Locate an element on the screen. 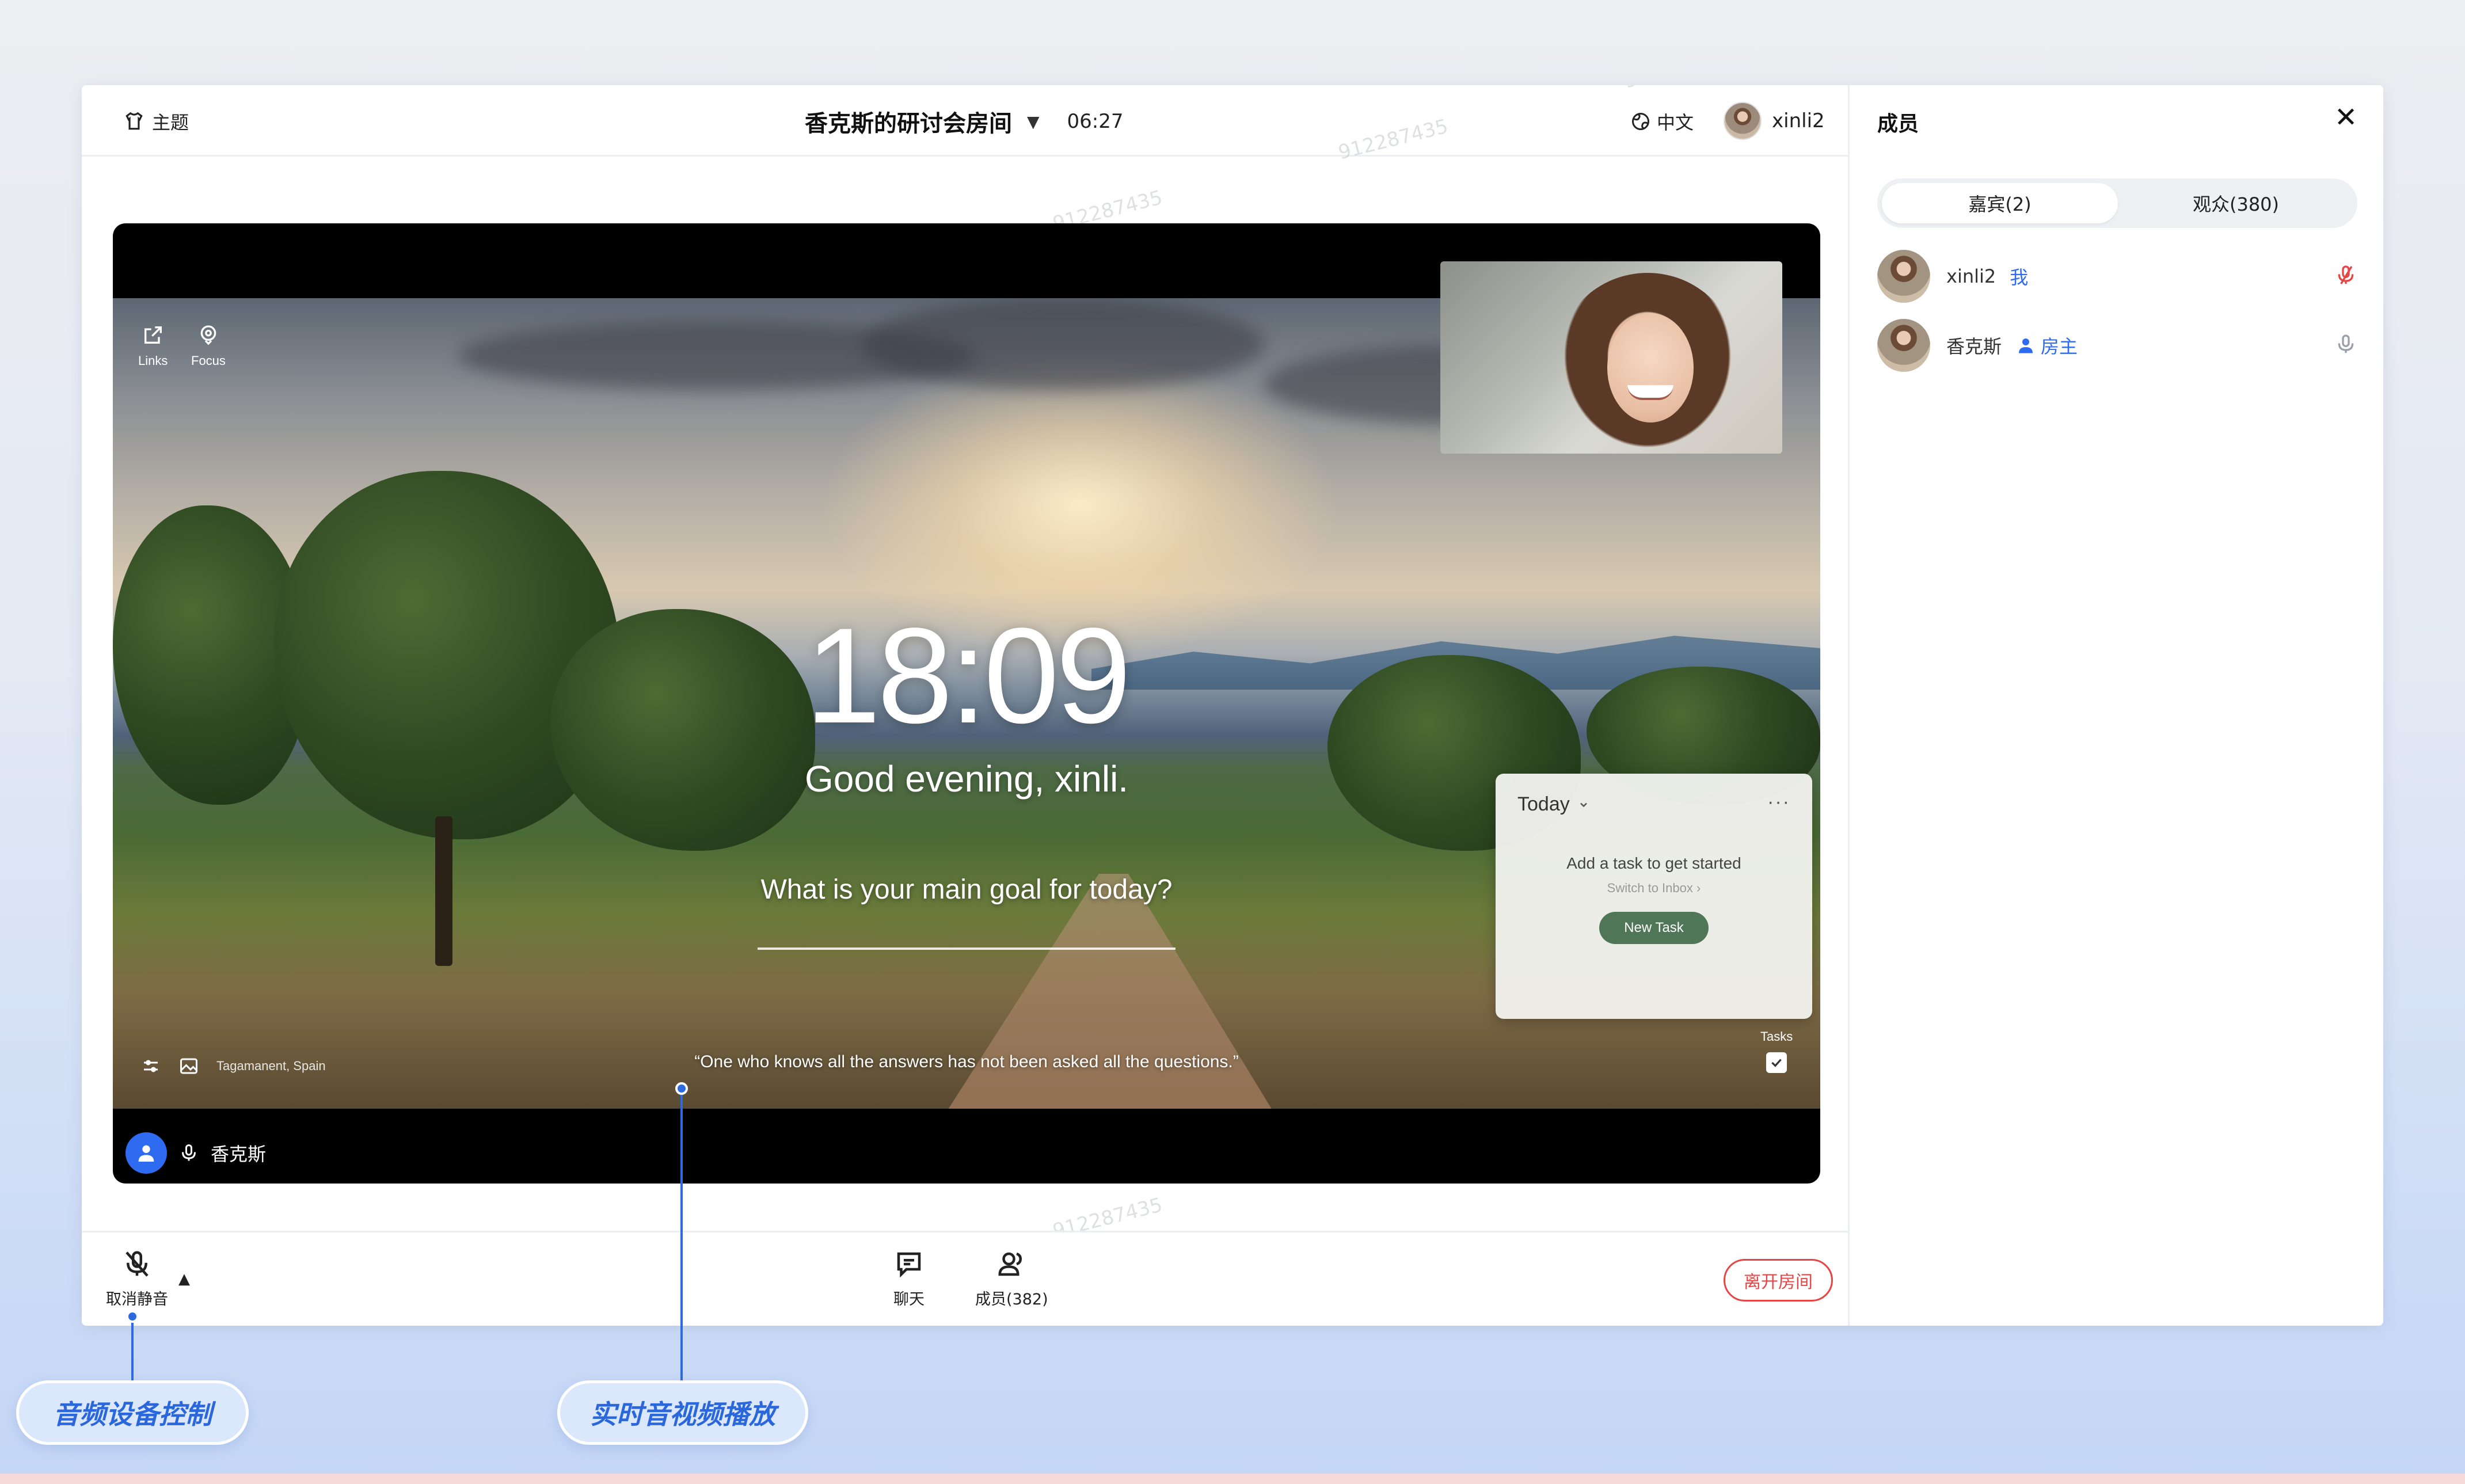  speaker-name: 香克斯 is located at coordinates (239, 1154).